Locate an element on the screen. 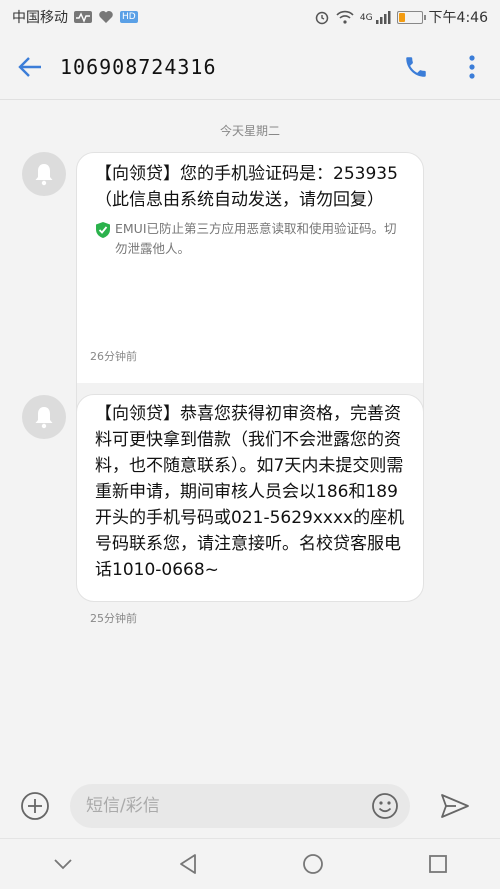 Image resolution: width=500 pixels, height=889 pixels. emoji-button is located at coordinates (385, 806).